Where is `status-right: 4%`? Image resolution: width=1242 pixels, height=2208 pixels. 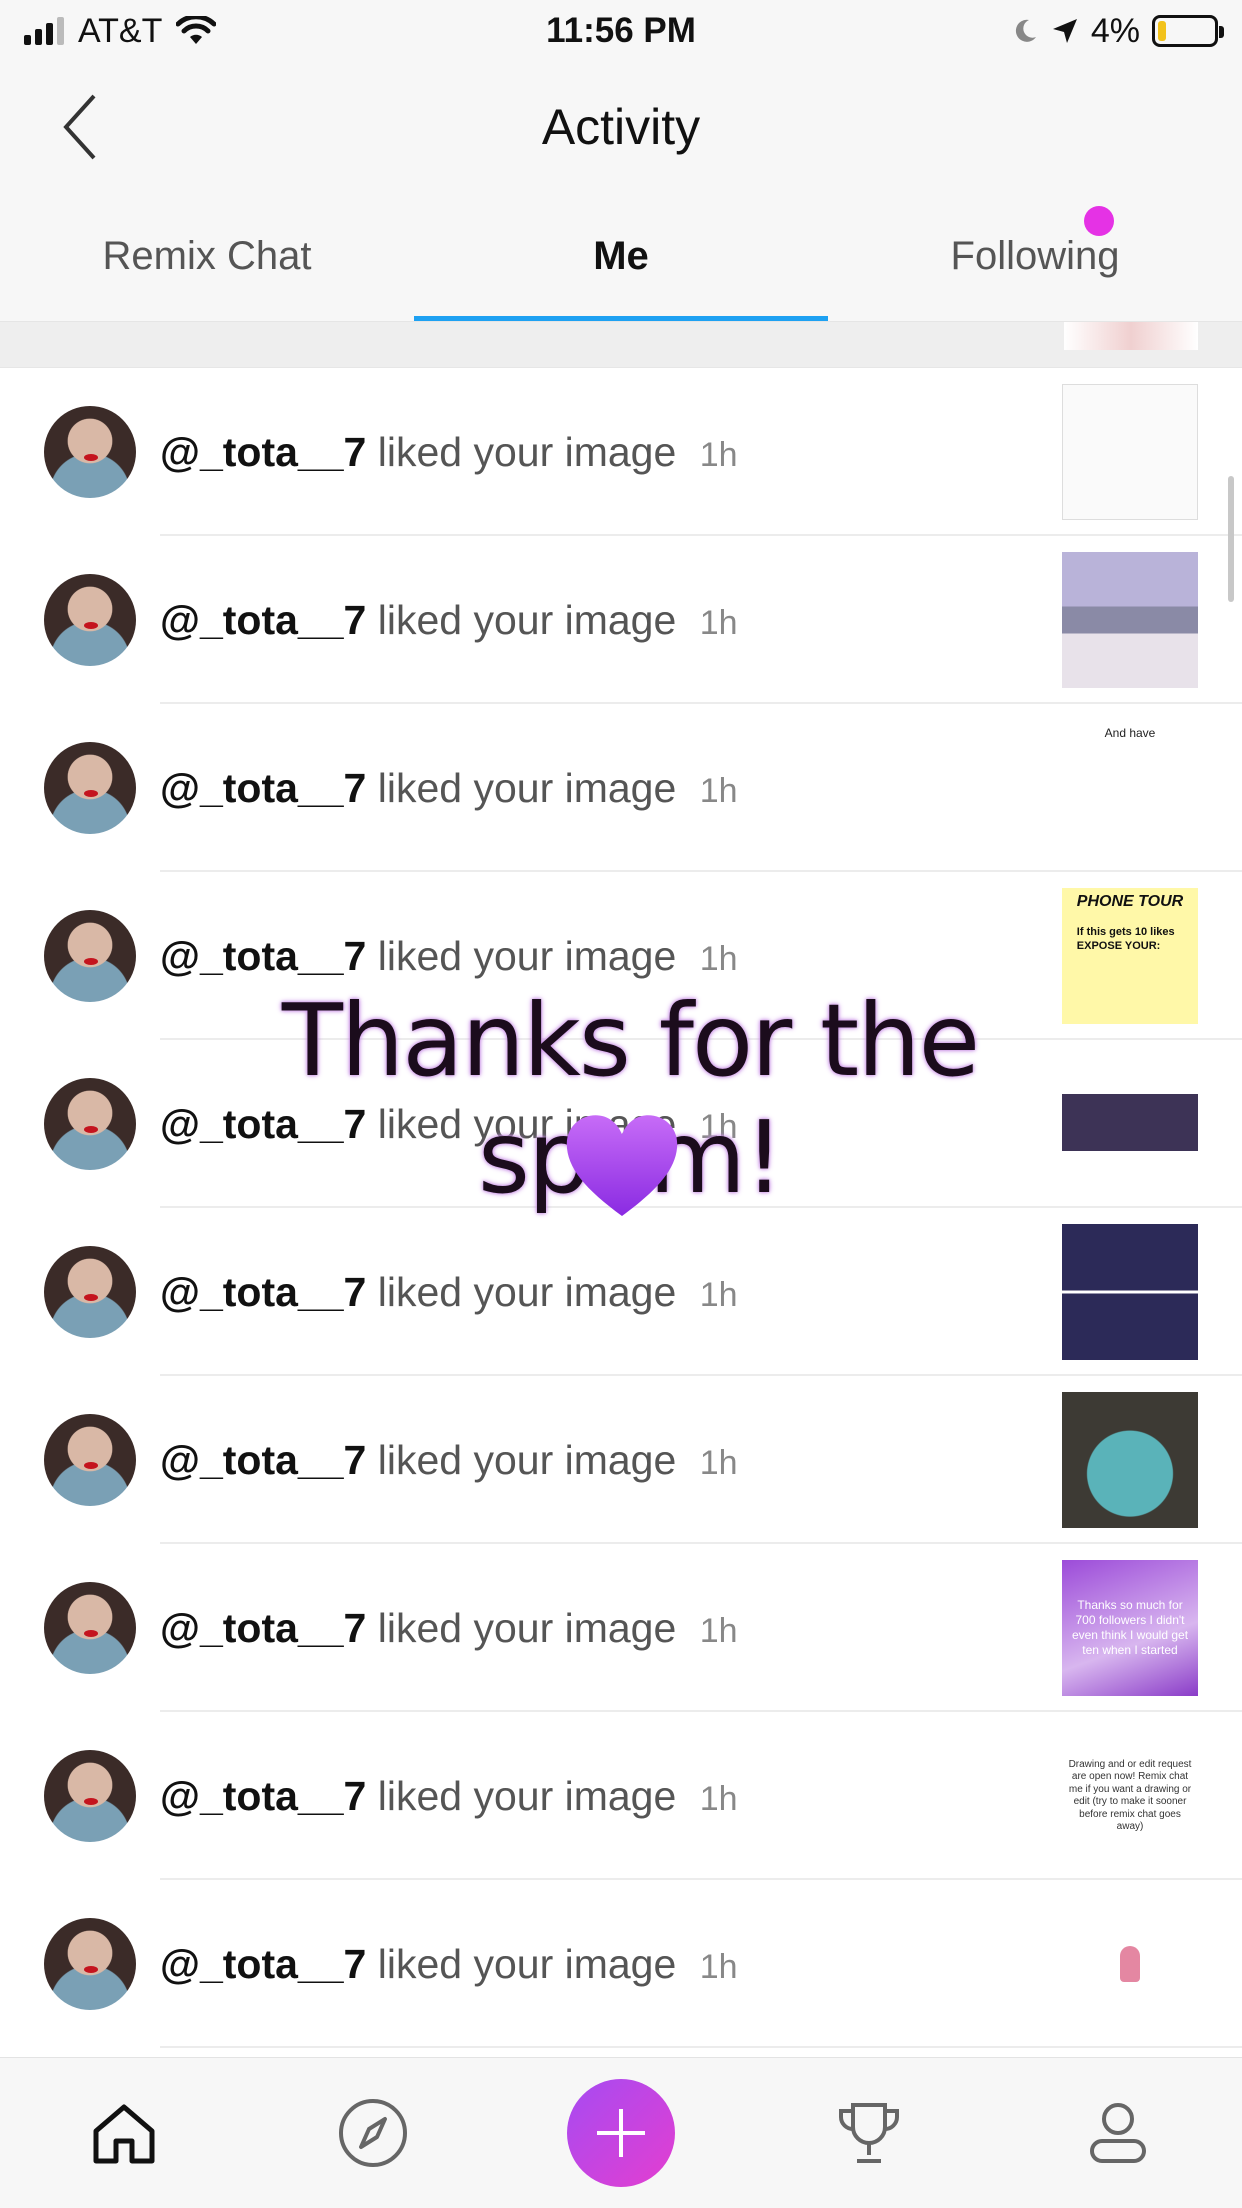
status-right: 4% is located at coordinates (1021, 31).